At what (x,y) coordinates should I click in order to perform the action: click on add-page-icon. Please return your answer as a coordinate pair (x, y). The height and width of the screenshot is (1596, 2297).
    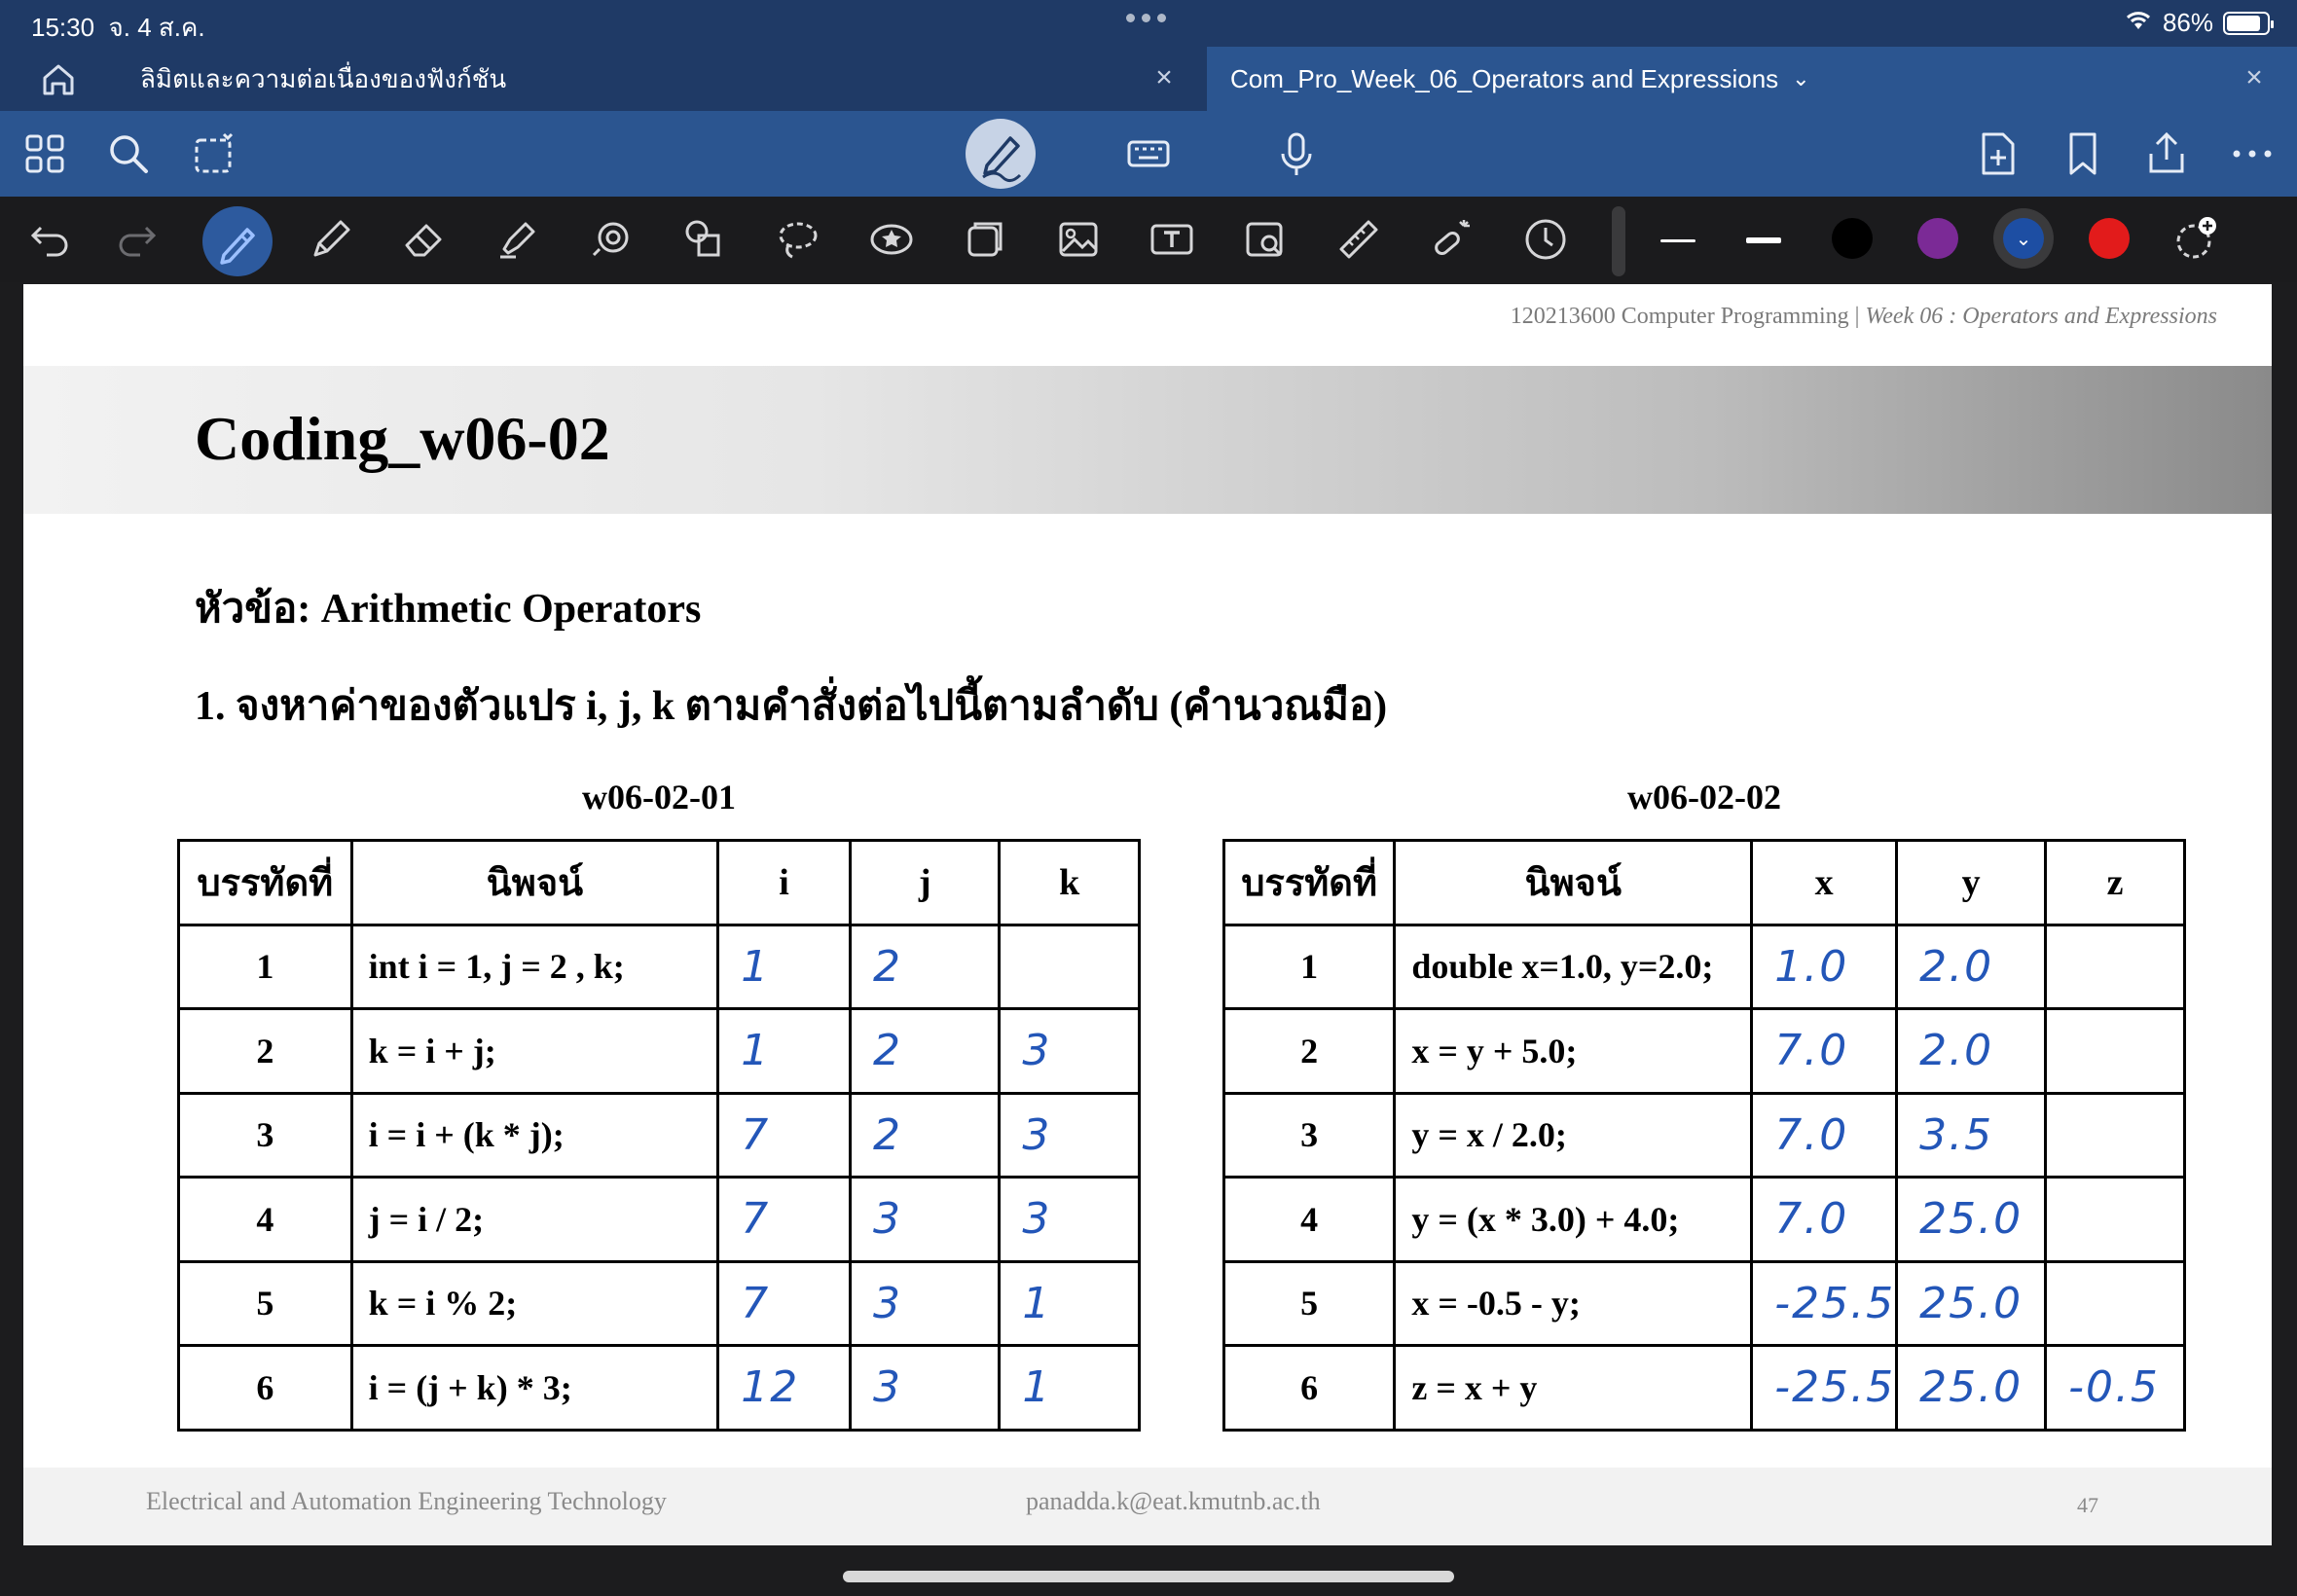
    Looking at the image, I should click on (1998, 153).